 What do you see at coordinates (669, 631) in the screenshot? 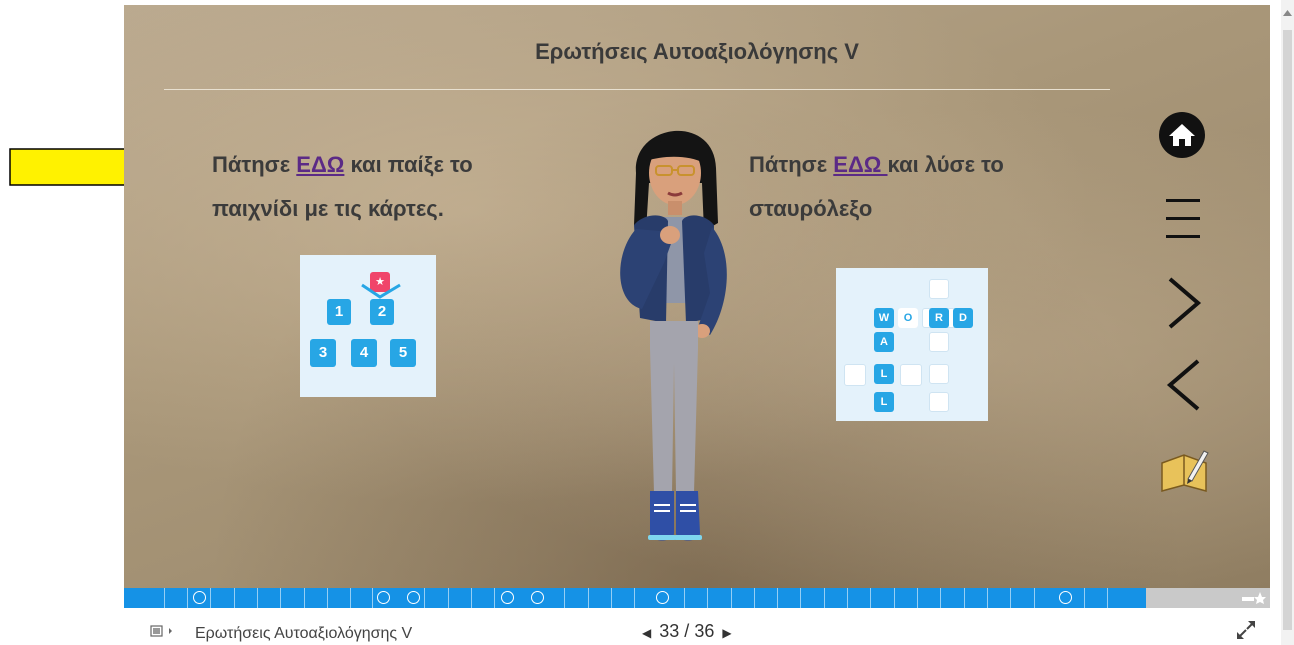
I see `current-page: 33` at bounding box center [669, 631].